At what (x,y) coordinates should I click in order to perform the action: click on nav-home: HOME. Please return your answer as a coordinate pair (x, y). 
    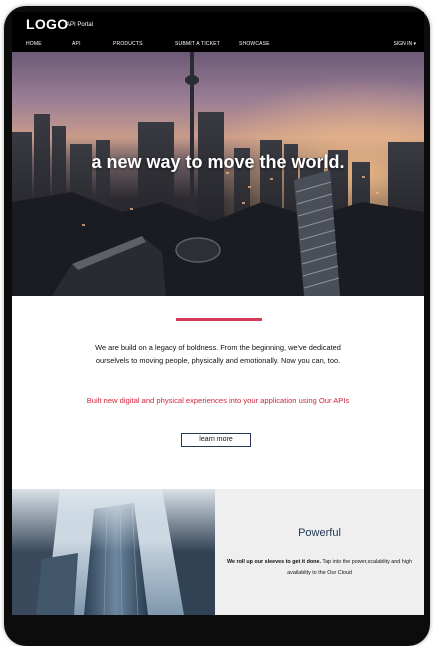
    Looking at the image, I should click on (34, 44).